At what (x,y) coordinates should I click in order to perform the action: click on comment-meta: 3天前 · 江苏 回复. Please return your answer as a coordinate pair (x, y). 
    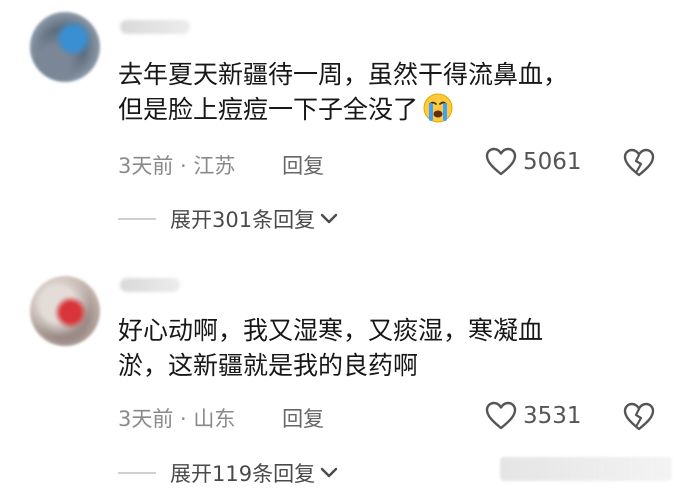
    Looking at the image, I should click on (221, 165).